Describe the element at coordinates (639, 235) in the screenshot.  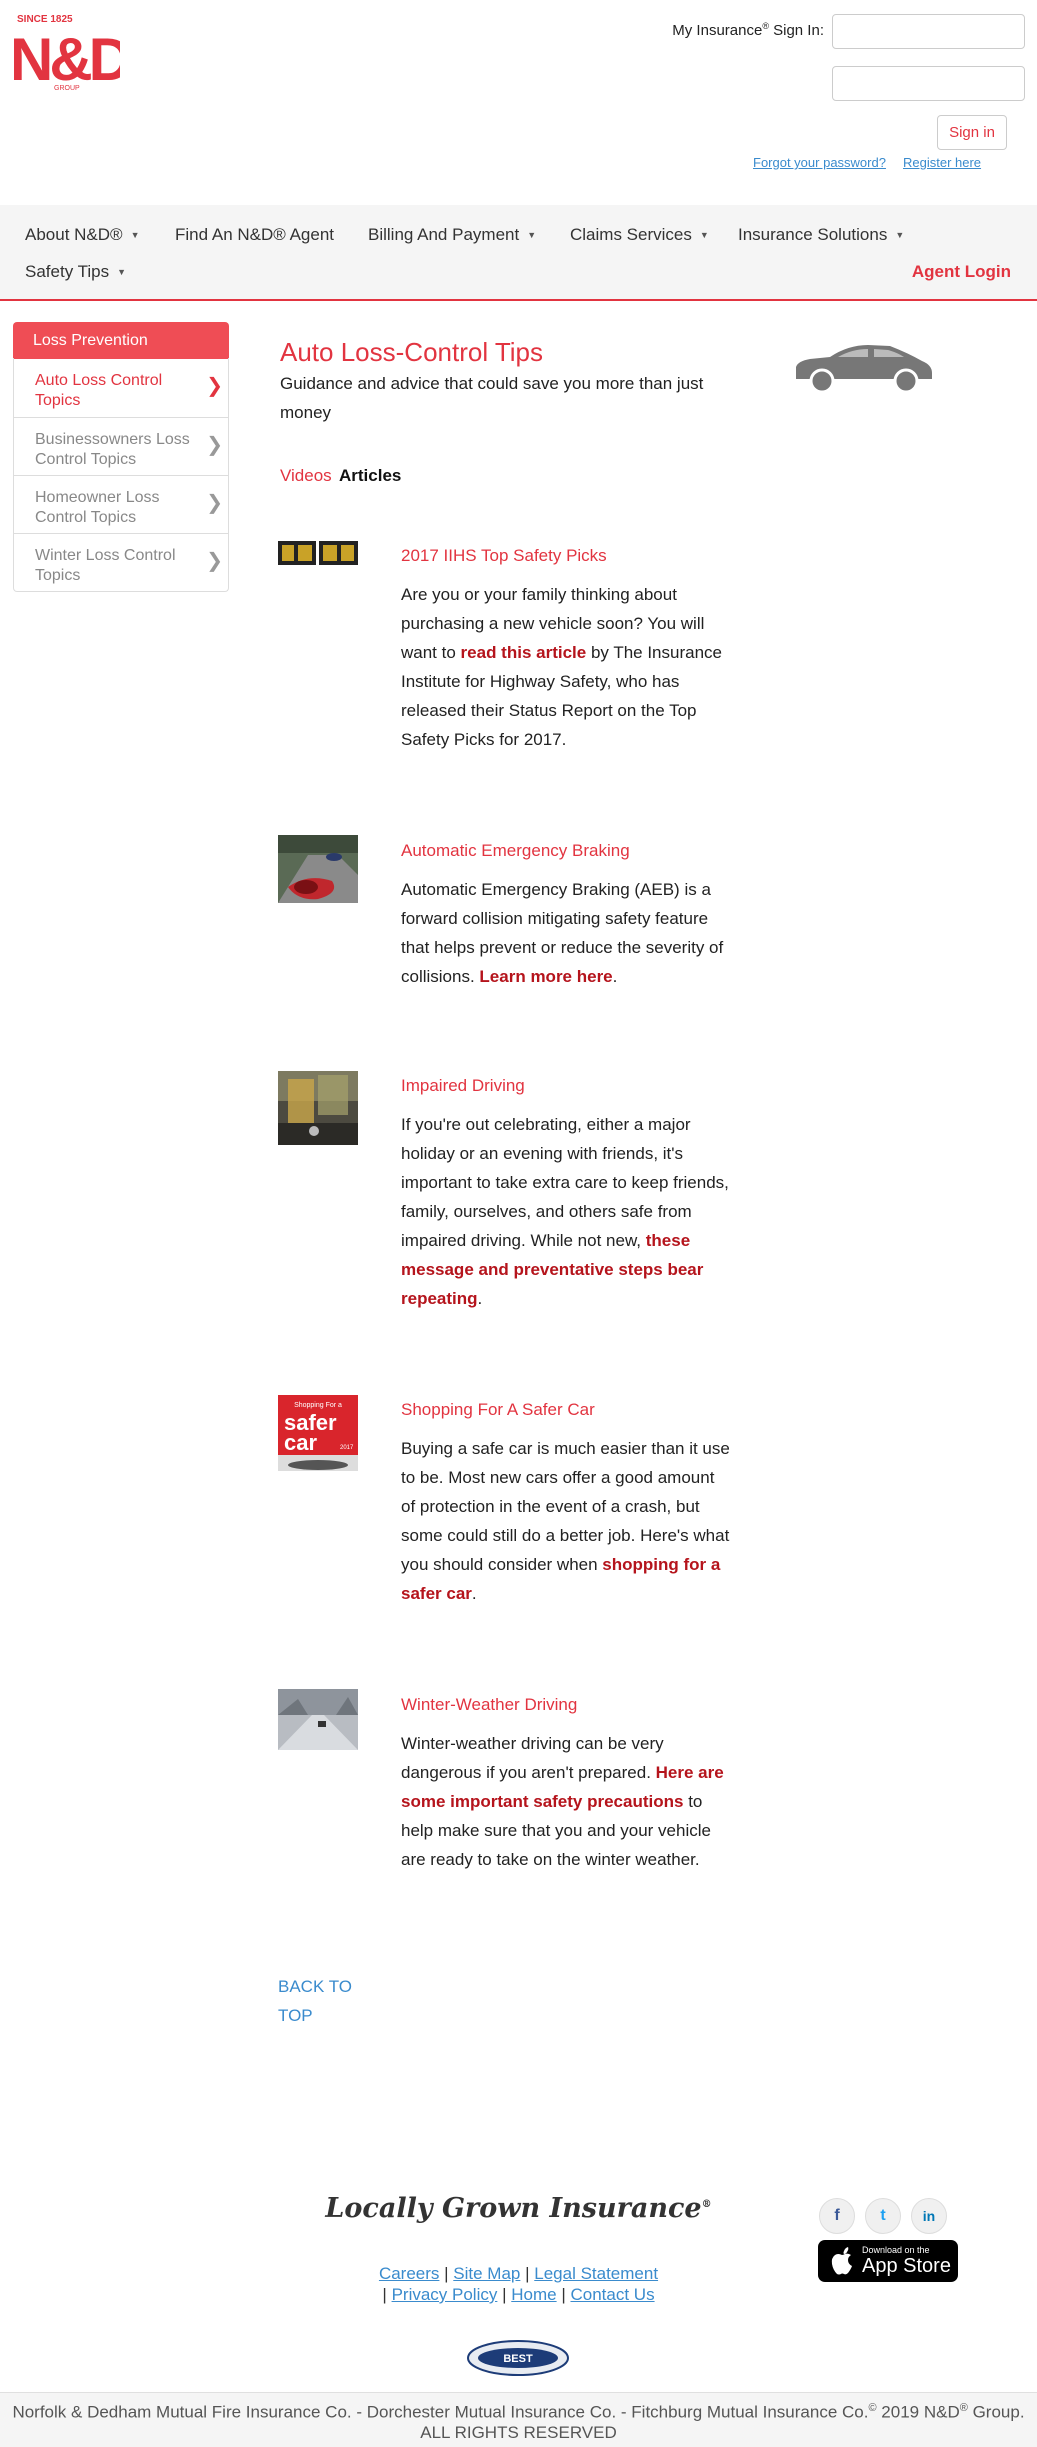
I see `nav-claims: Claims Services ▼` at that location.